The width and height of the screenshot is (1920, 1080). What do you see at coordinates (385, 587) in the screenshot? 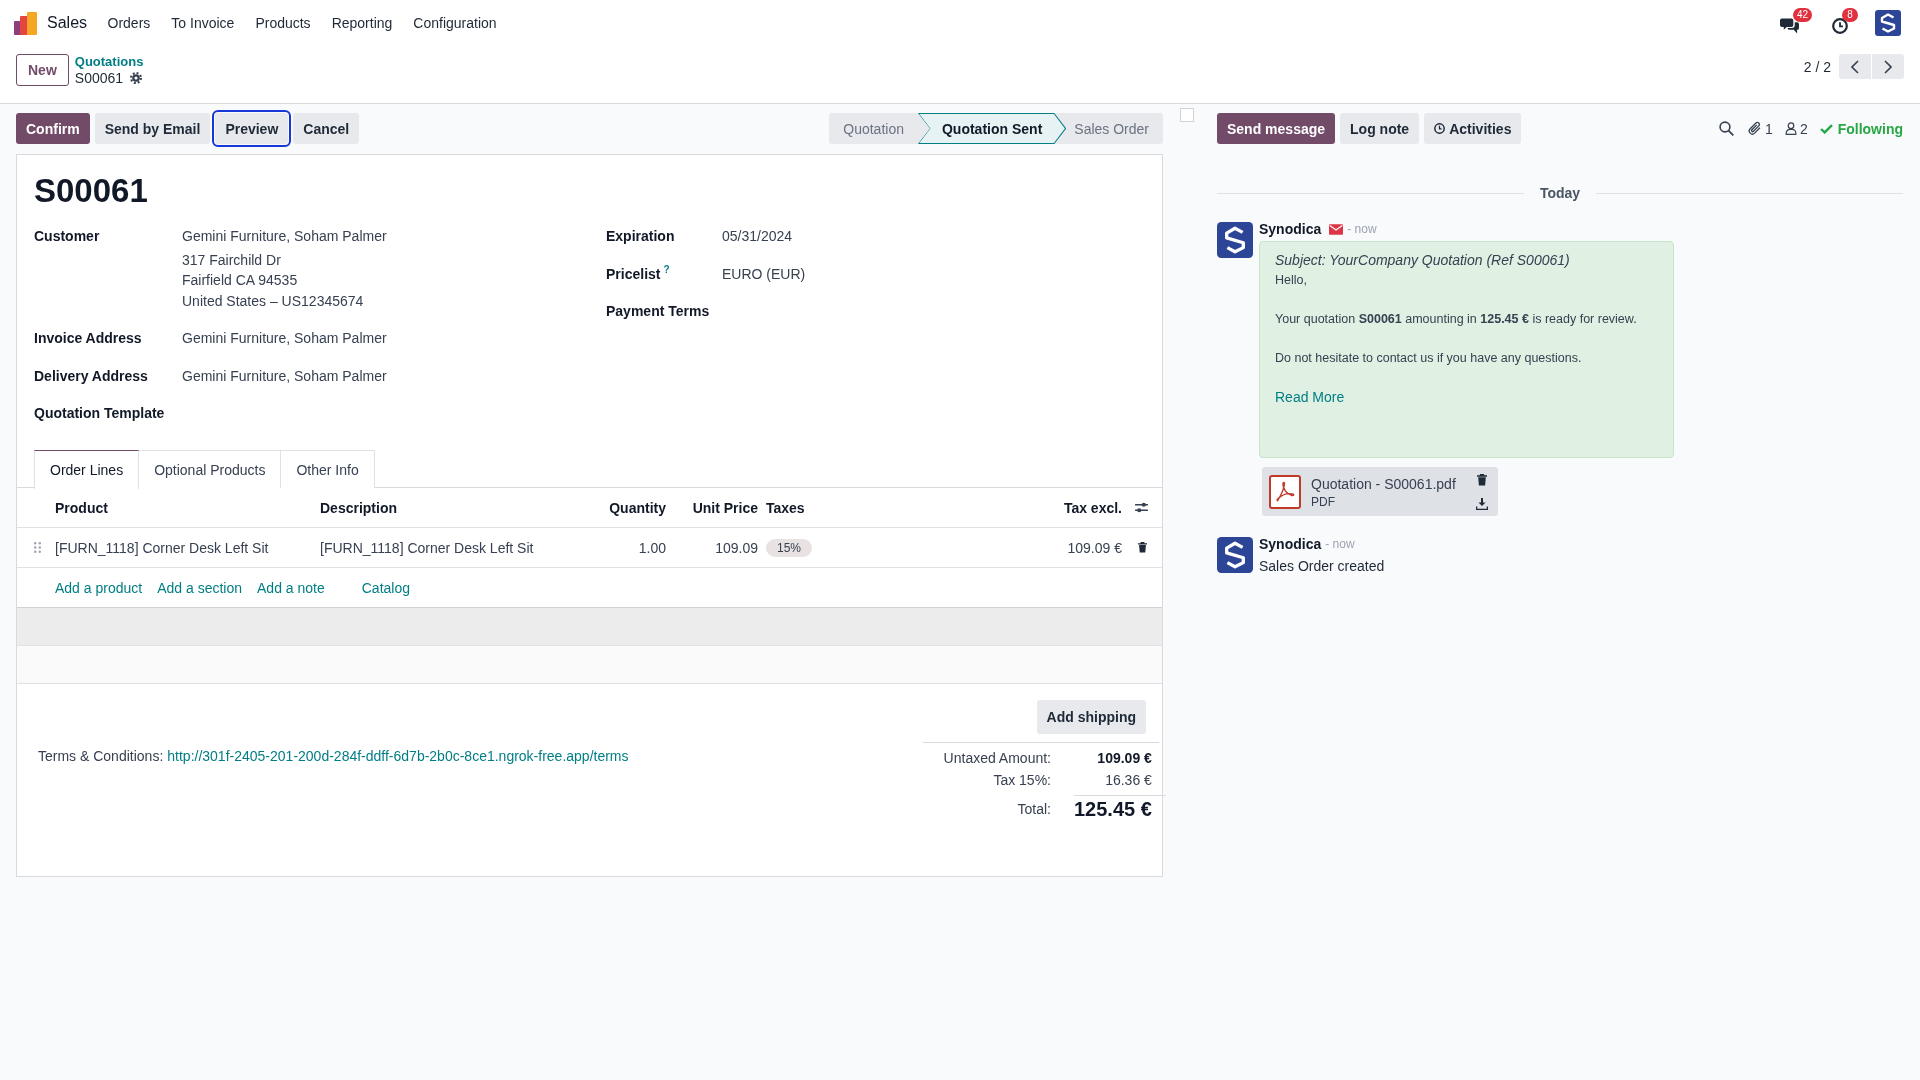
I see `add-link: Catalog` at bounding box center [385, 587].